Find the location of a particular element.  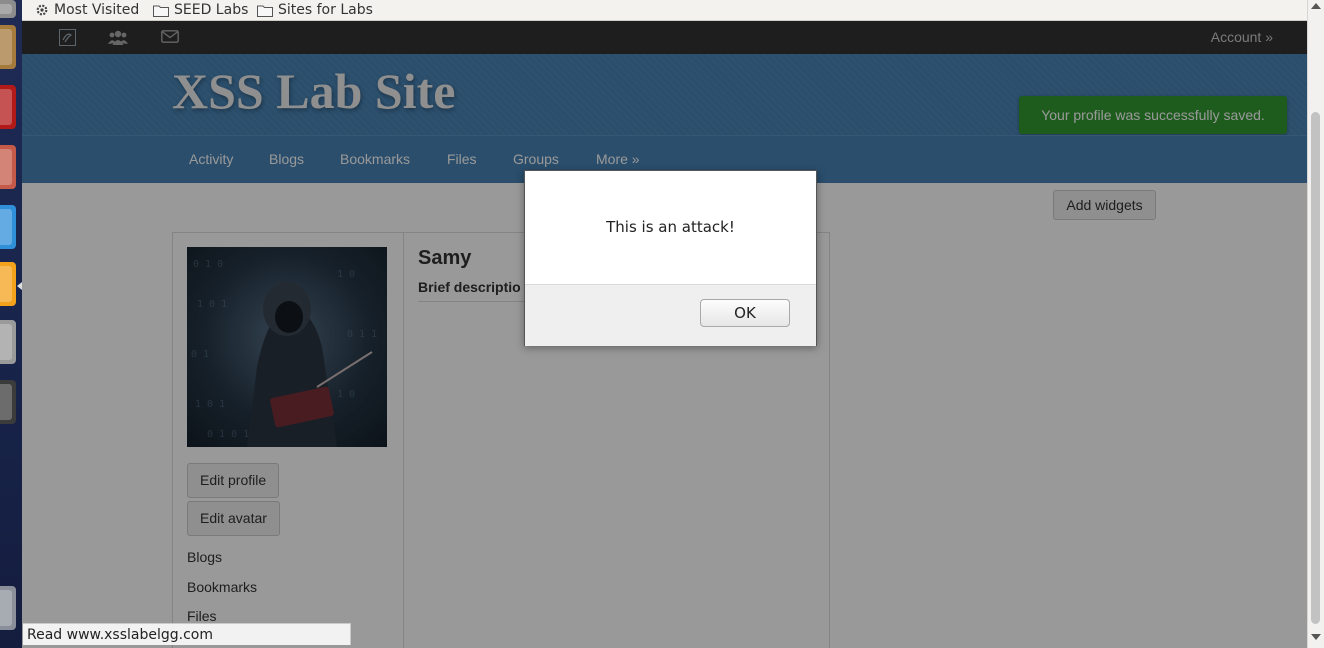

bookmark-label: Sites for Labs is located at coordinates (325, 9).